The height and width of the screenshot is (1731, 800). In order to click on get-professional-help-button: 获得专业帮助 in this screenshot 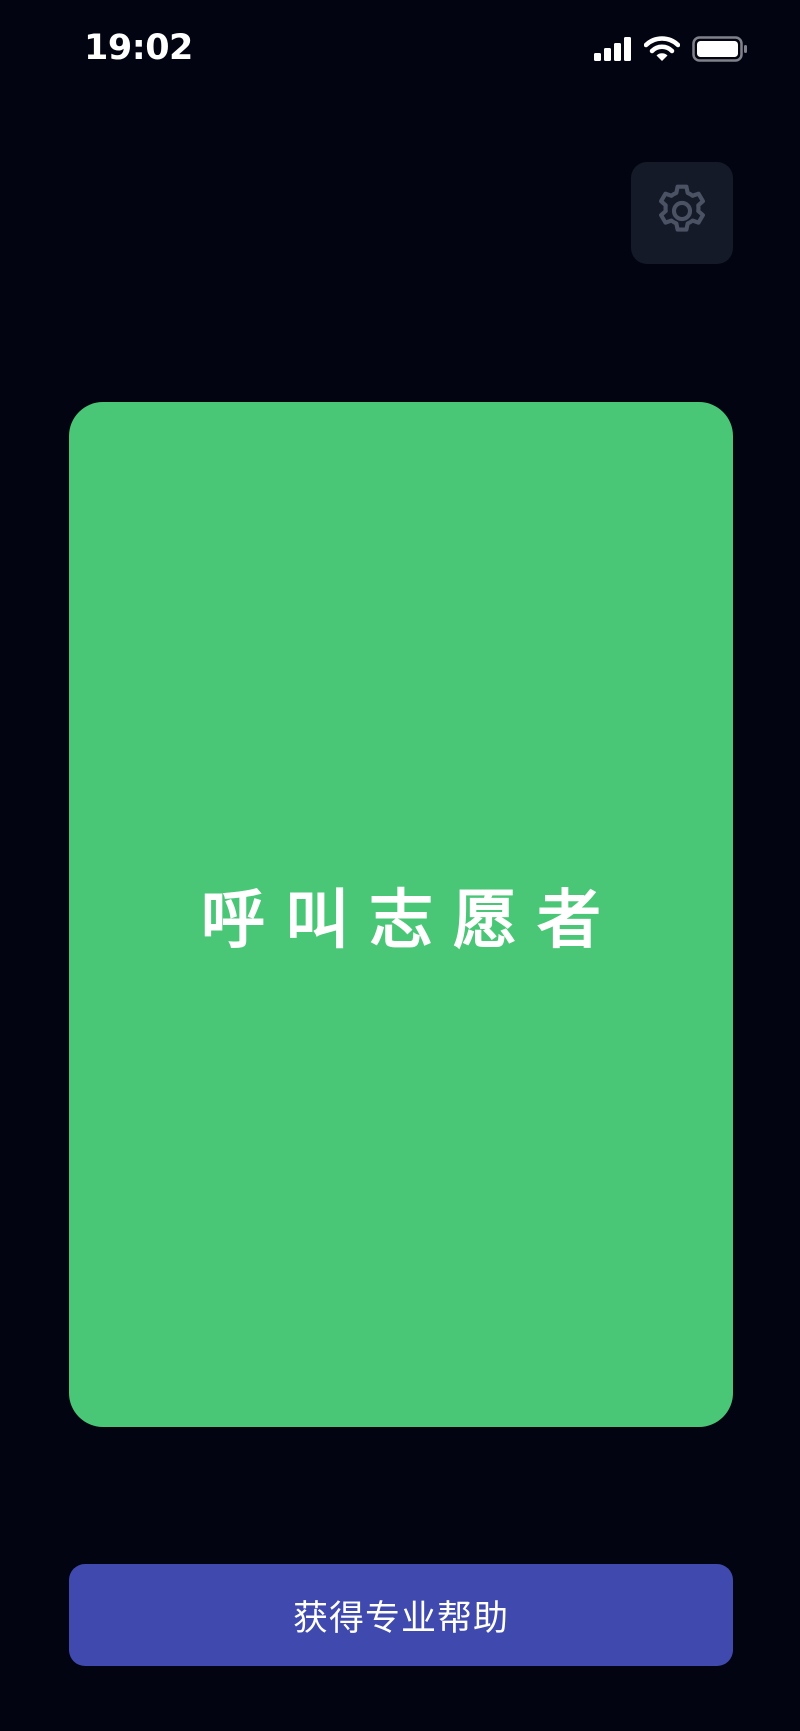, I will do `click(401, 1615)`.